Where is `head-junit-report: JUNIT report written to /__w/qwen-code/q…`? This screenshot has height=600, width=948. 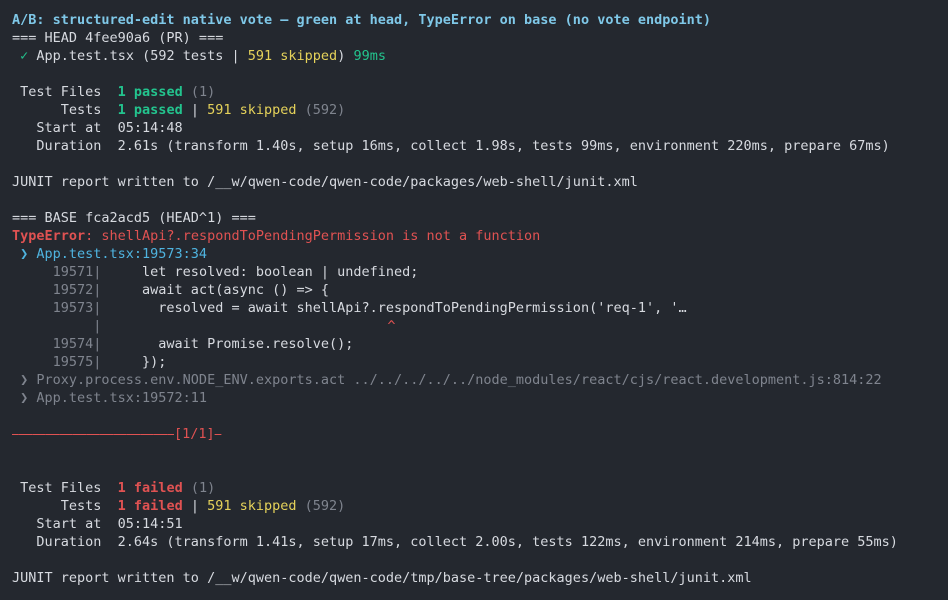
head-junit-report: JUNIT report written to /__w/qwen-code/q… is located at coordinates (325, 182).